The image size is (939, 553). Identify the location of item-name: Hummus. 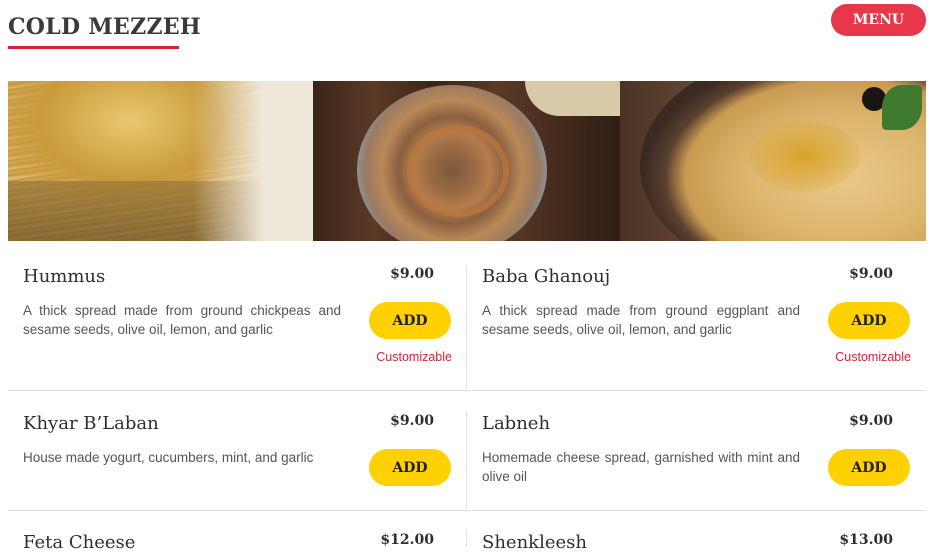
(64, 276).